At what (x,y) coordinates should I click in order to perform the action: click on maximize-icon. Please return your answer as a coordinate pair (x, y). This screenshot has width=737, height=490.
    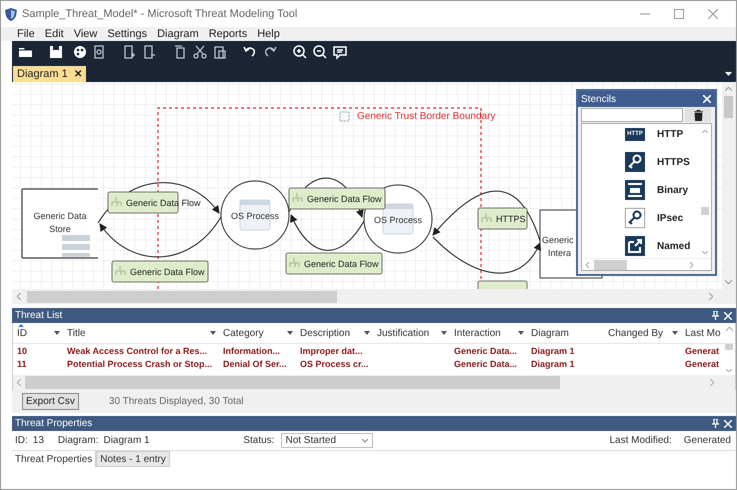
    Looking at the image, I should click on (679, 14).